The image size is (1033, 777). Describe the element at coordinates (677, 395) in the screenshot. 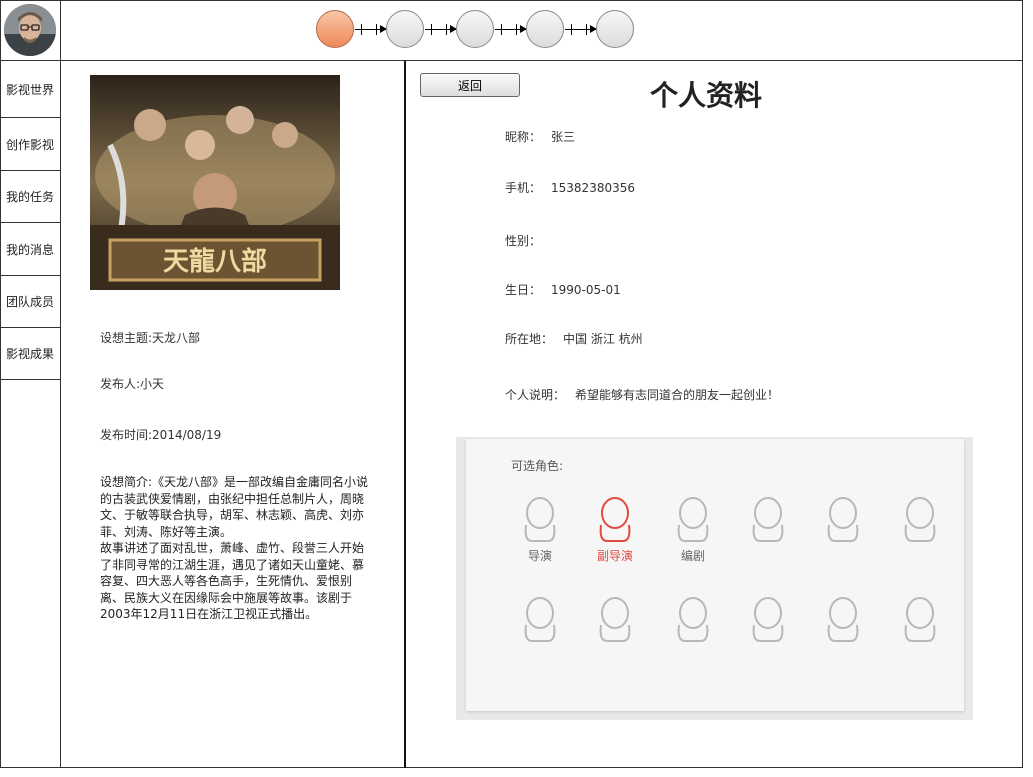

I see `field-value: 希望能够有志同道合的朋友一起创业！` at that location.